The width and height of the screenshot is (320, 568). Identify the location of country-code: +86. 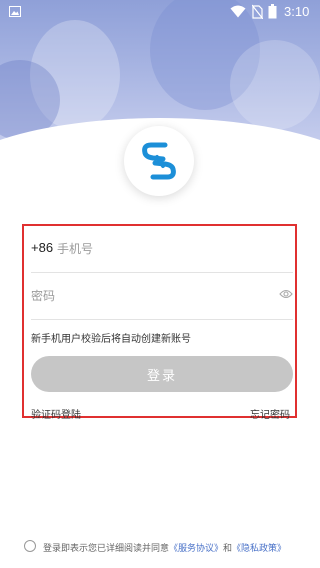
(42, 247).